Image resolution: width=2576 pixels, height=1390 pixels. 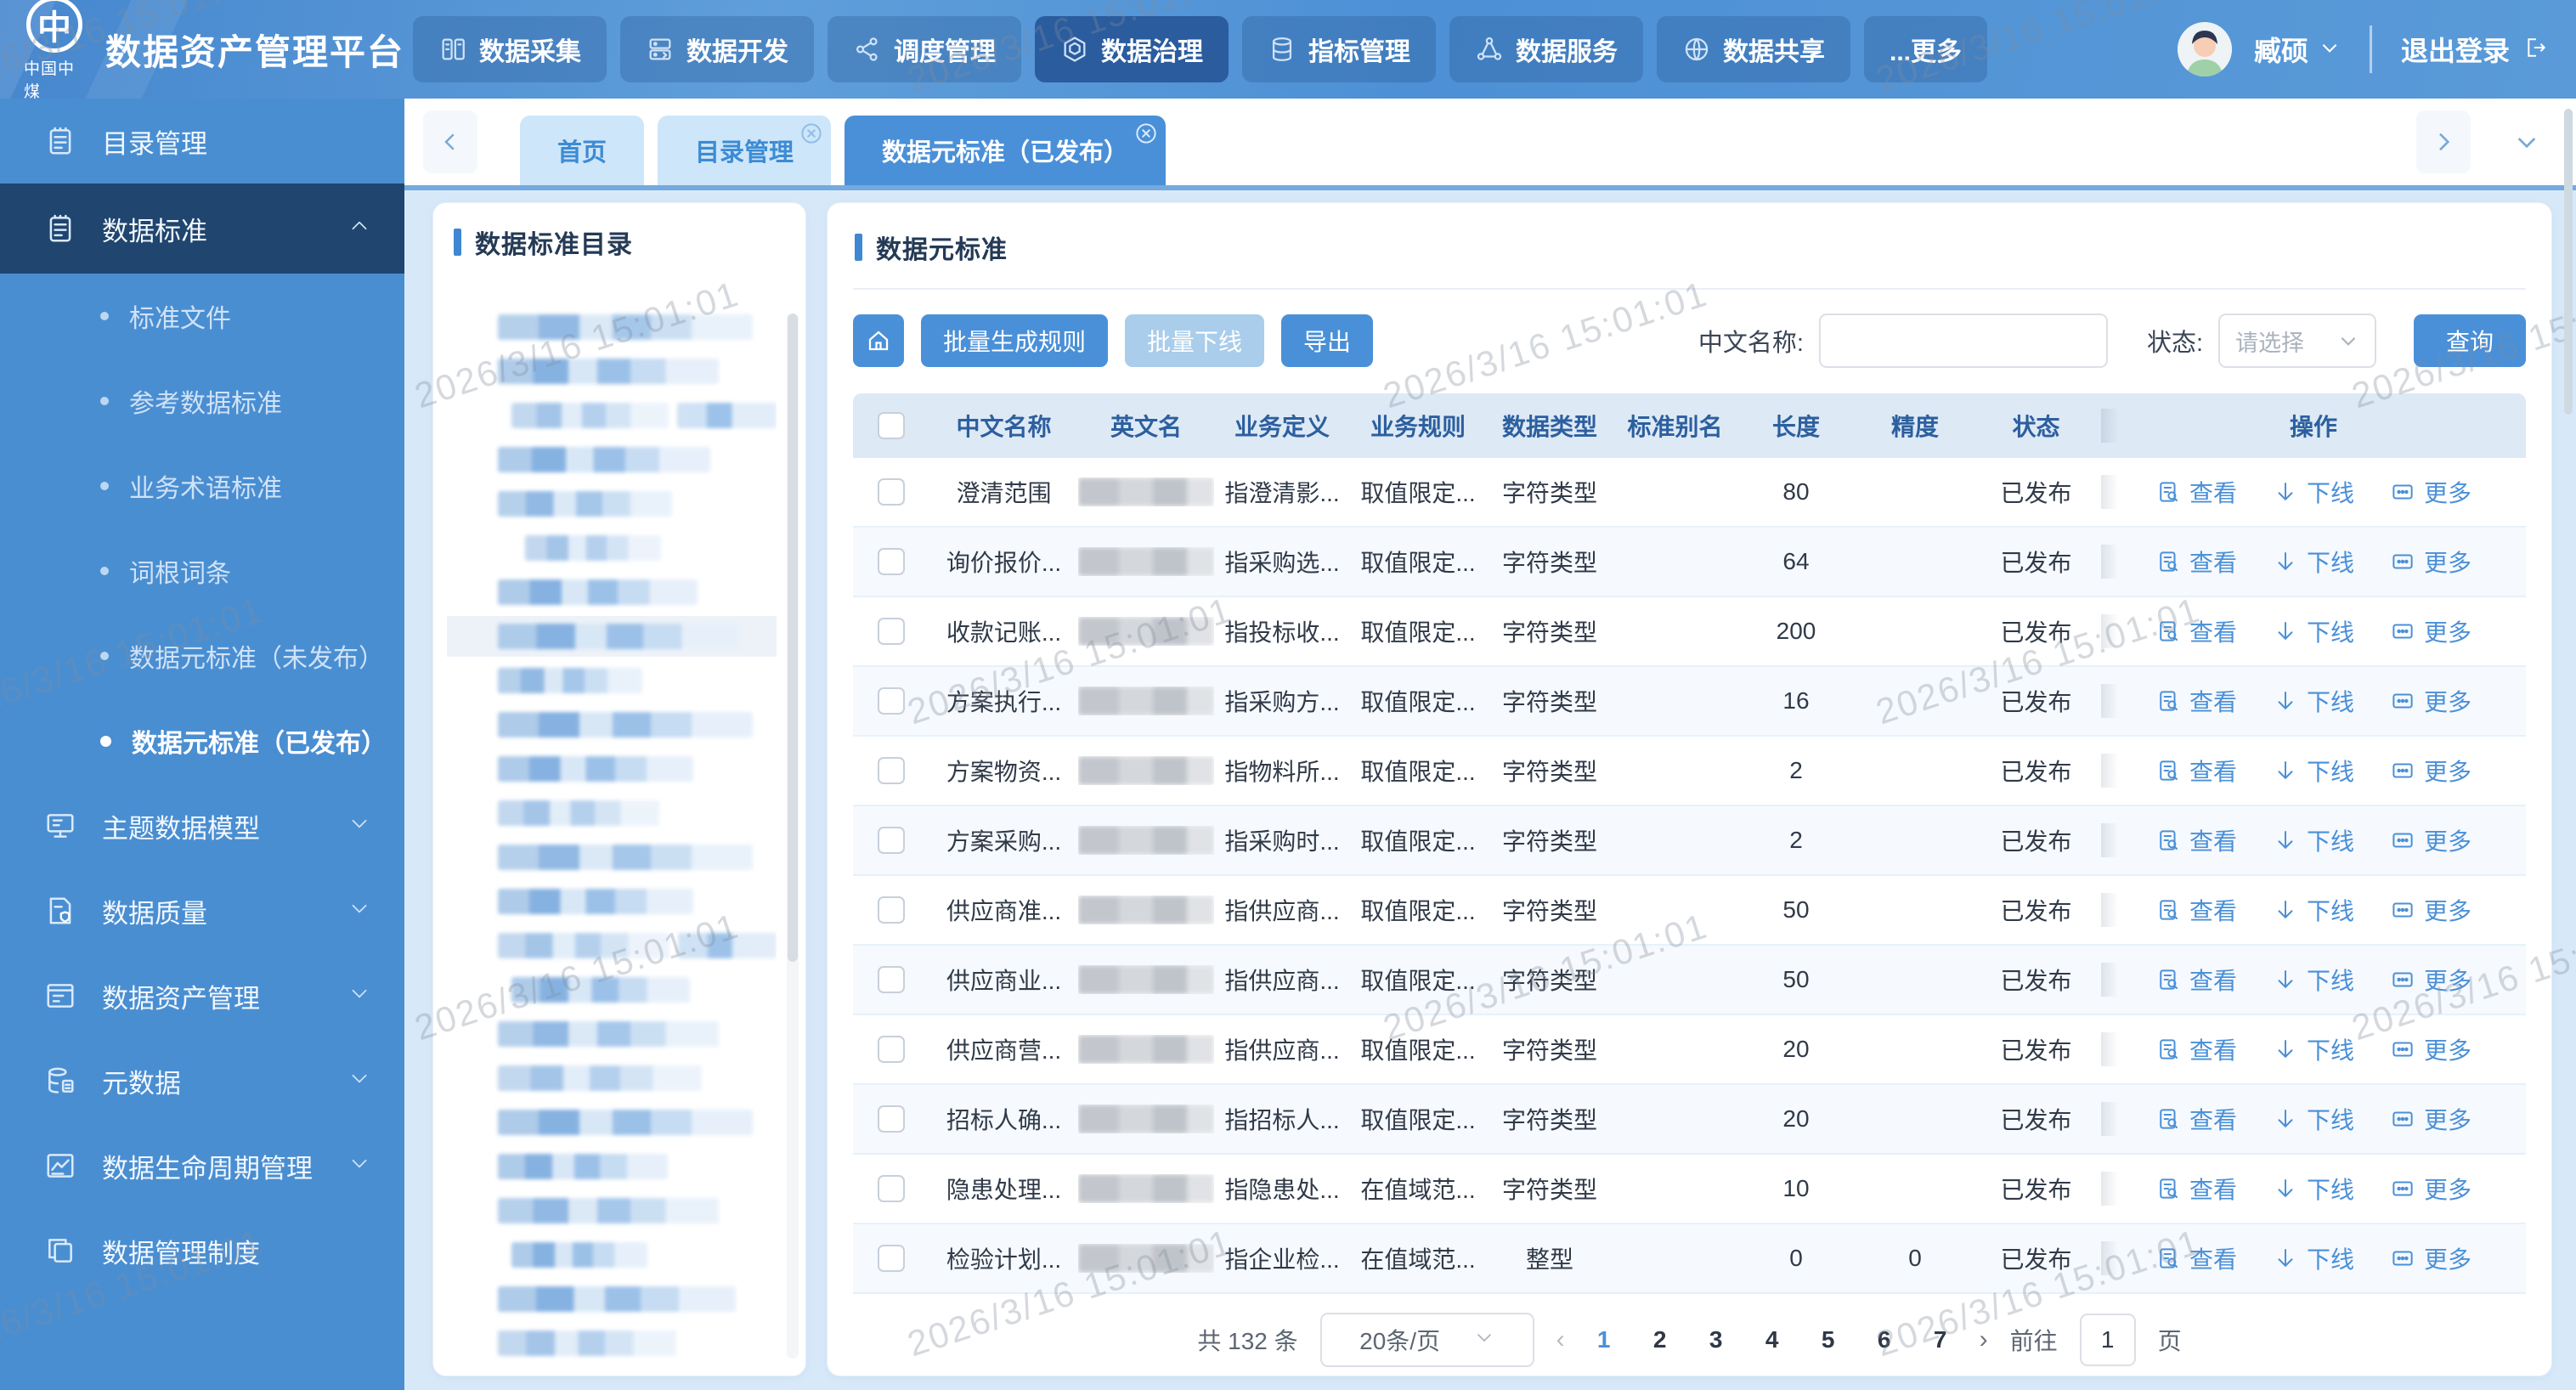 I want to click on cn-name-input, so click(x=1963, y=341).